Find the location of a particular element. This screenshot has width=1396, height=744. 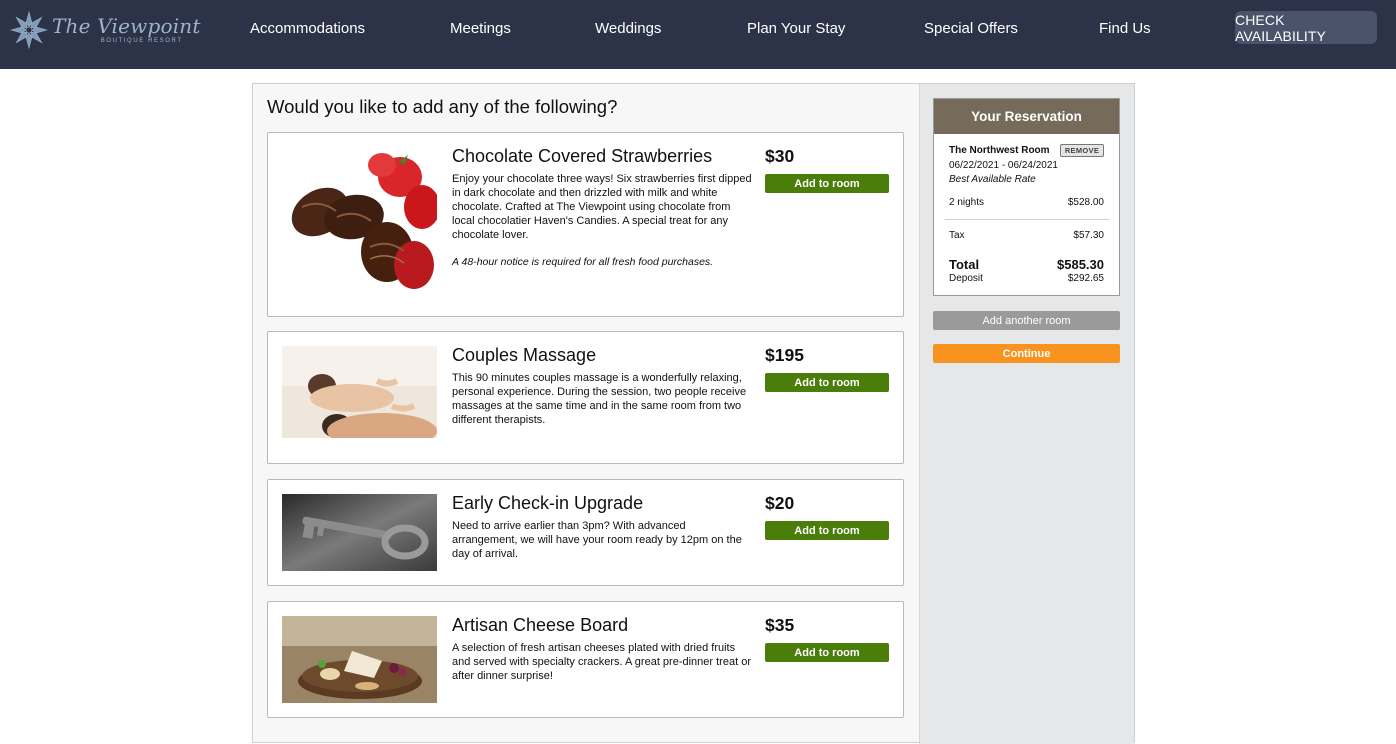

tax-label: Tax is located at coordinates (957, 235).